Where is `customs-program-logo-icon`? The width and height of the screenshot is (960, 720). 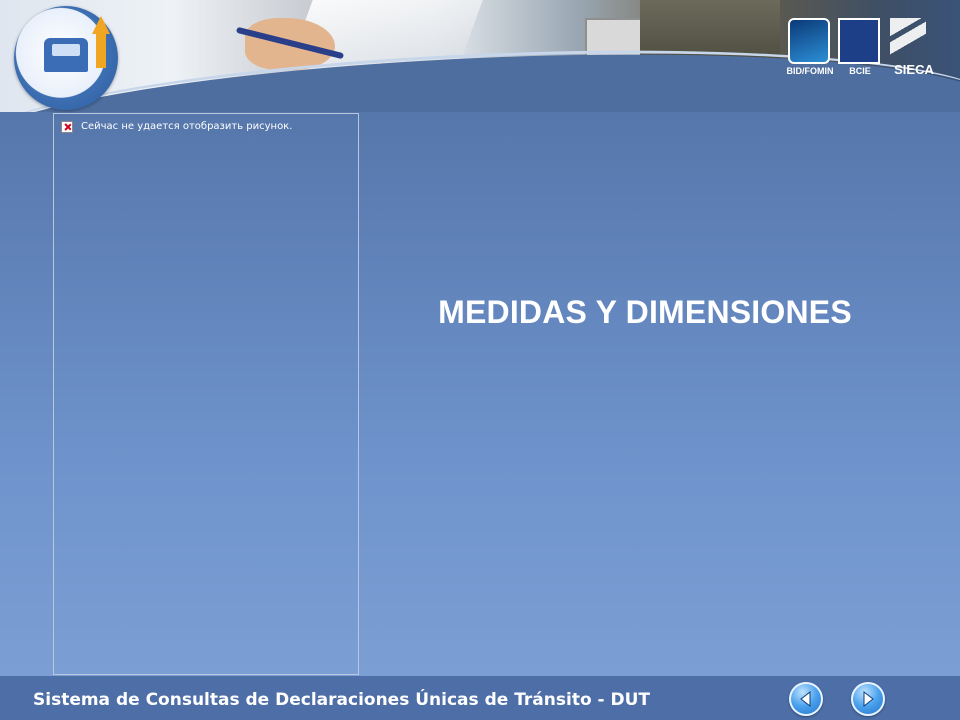 customs-program-logo-icon is located at coordinates (66, 58).